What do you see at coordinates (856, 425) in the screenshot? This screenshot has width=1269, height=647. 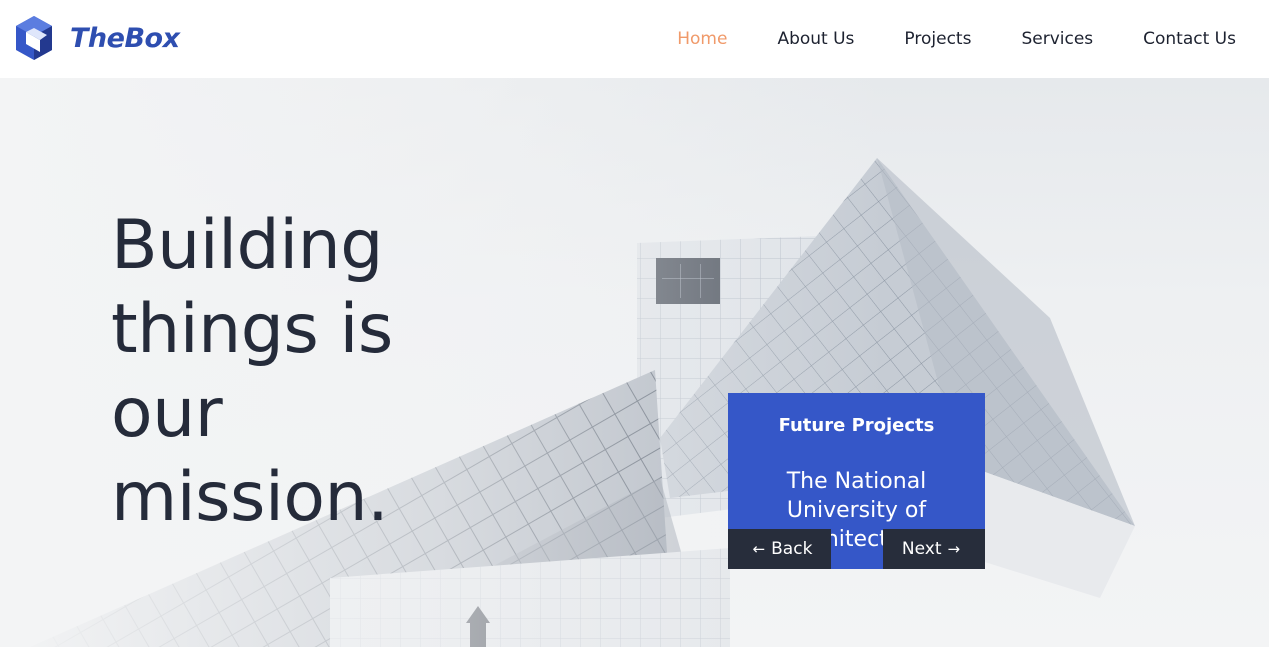 I see `card-label: Future Projects` at bounding box center [856, 425].